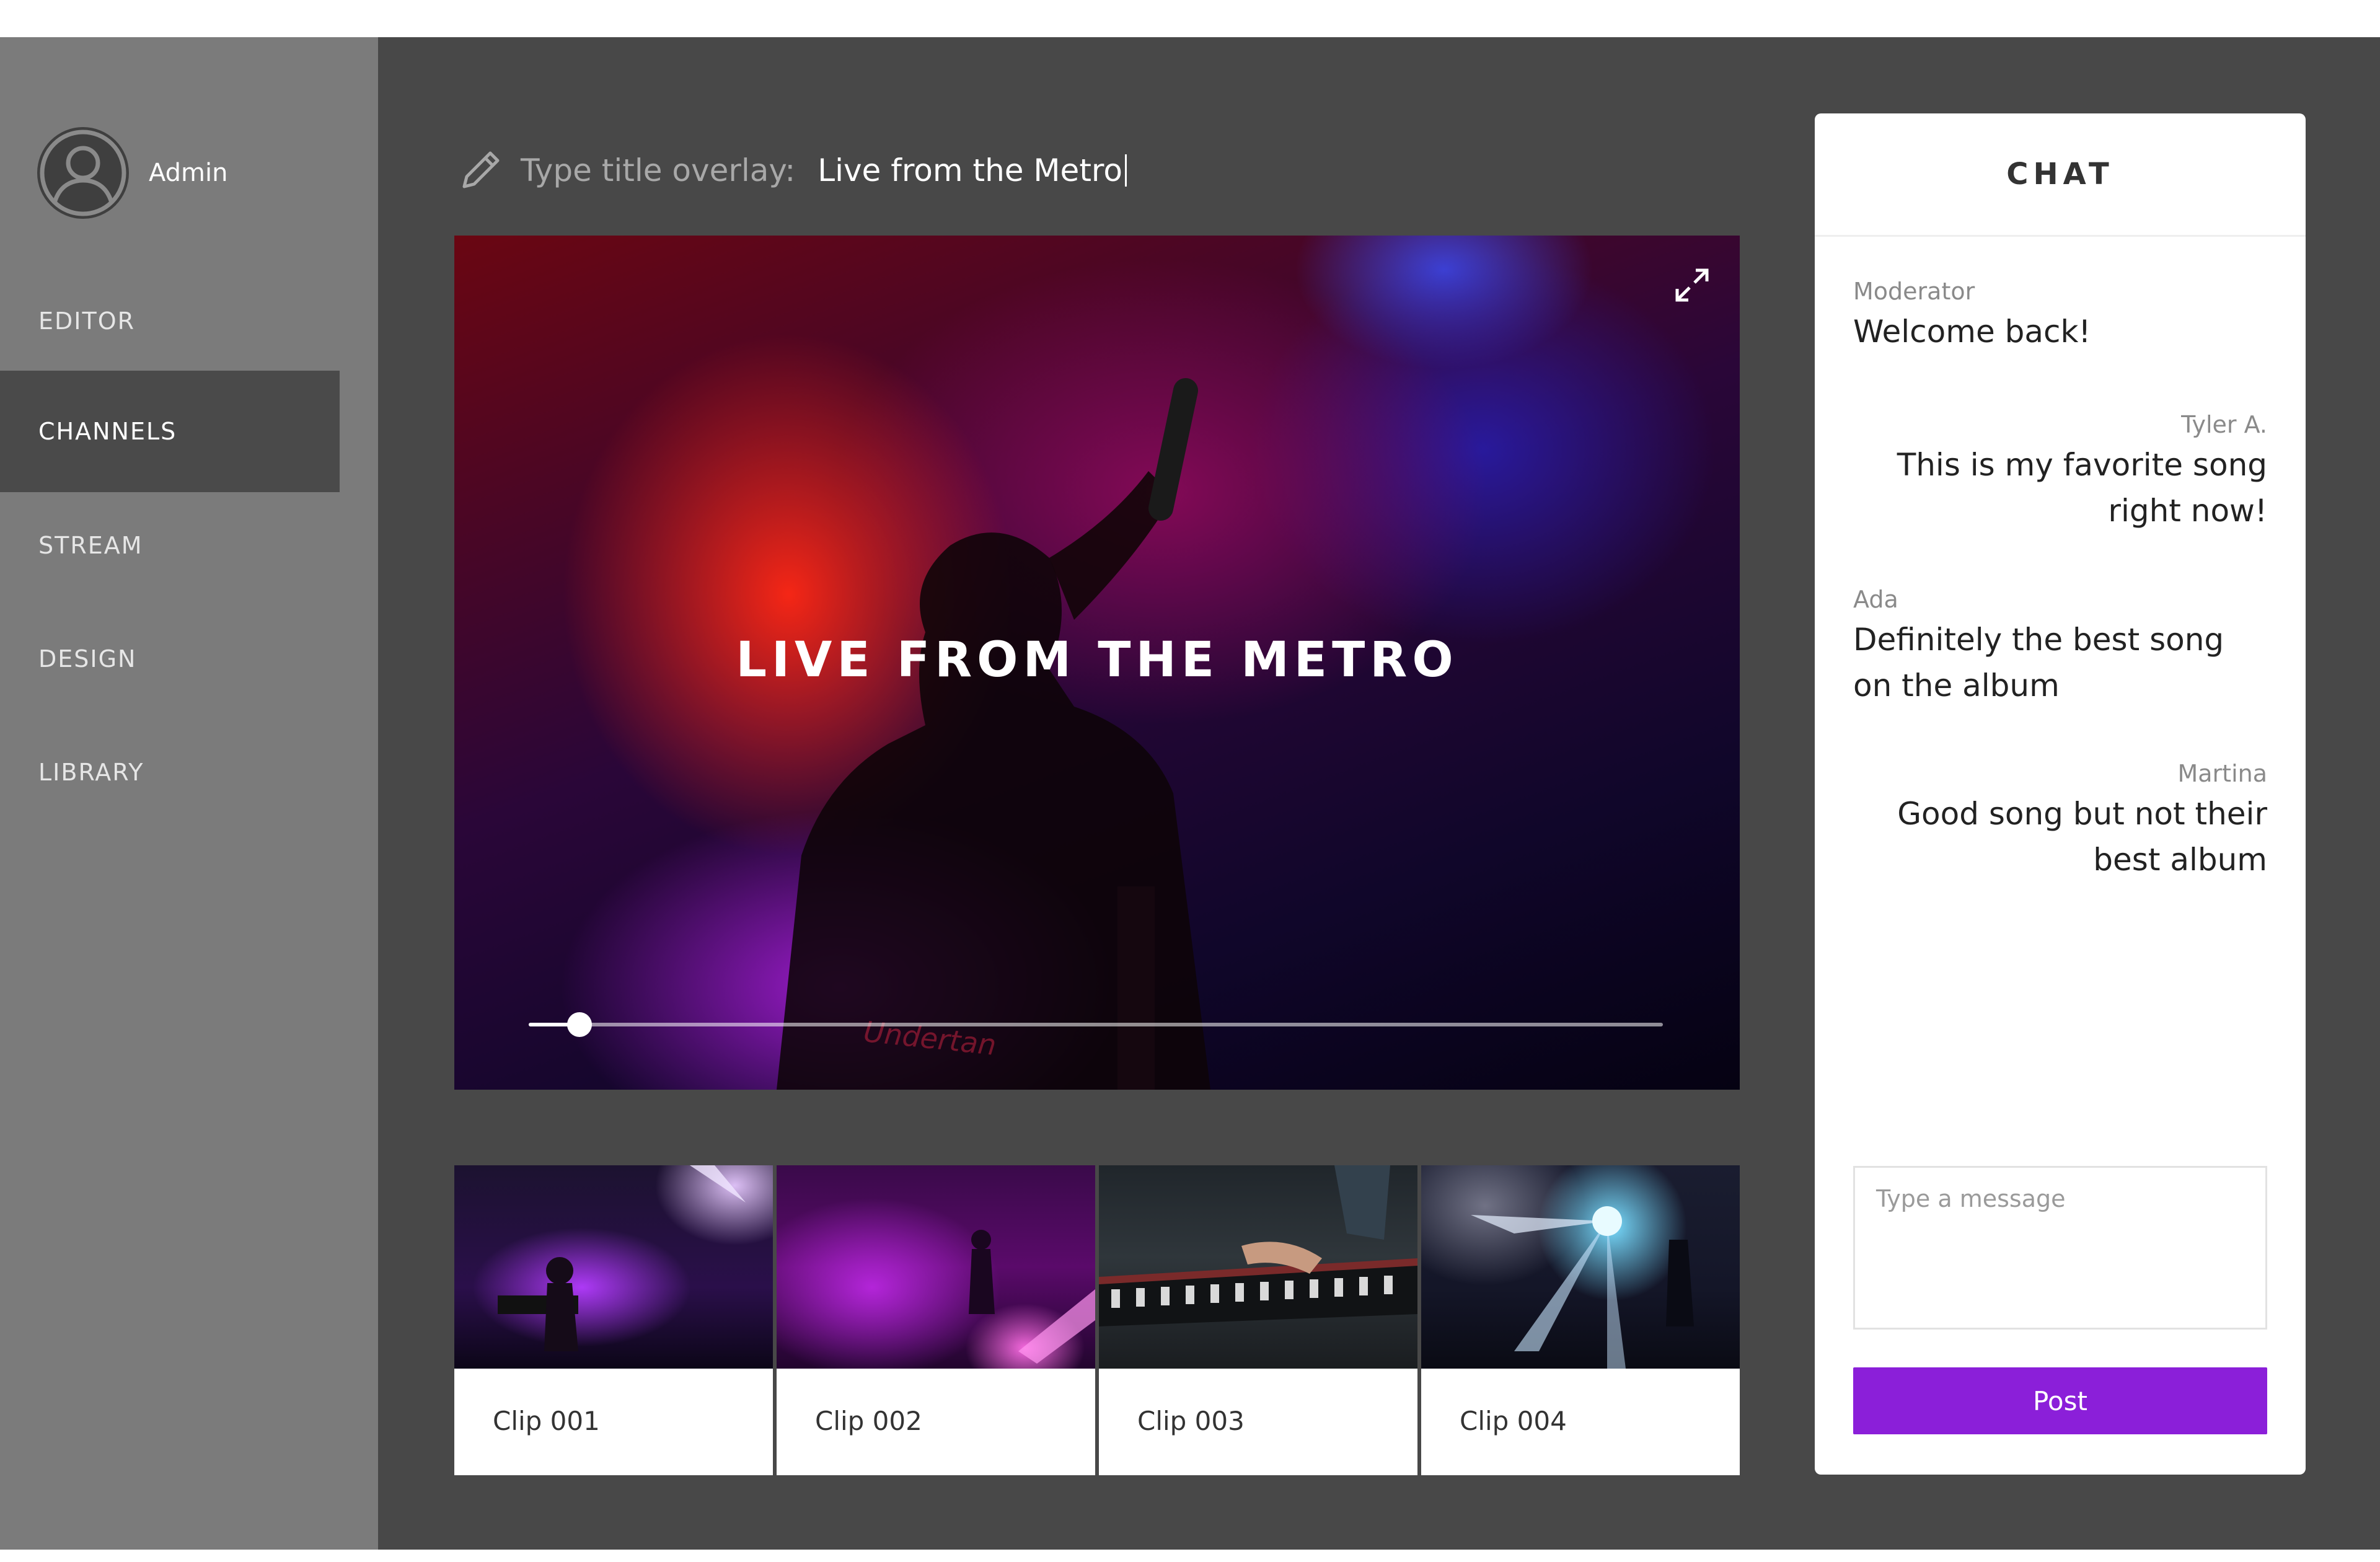  I want to click on overlay-title: LIVE FROM THE METRO, so click(1097, 660).